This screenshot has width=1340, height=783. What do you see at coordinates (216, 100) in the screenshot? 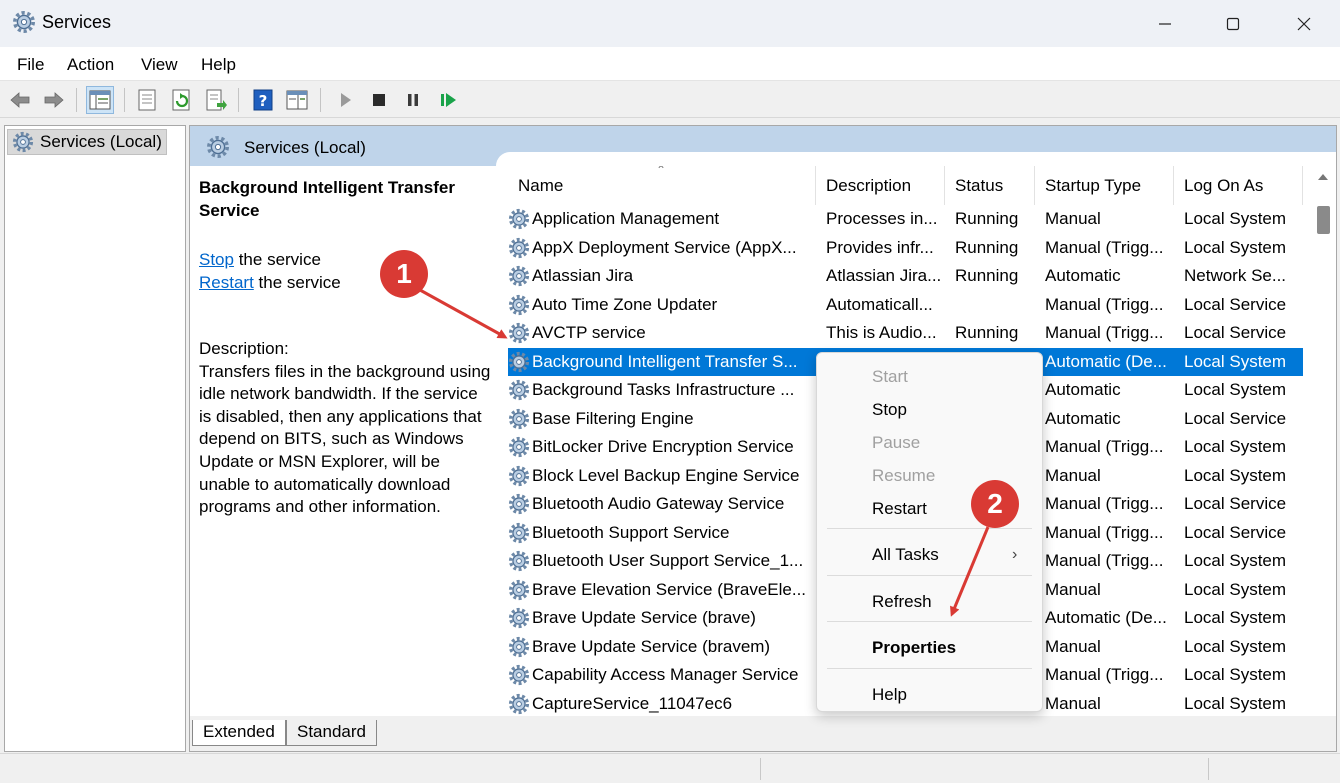
I see `export-list-button` at bounding box center [216, 100].